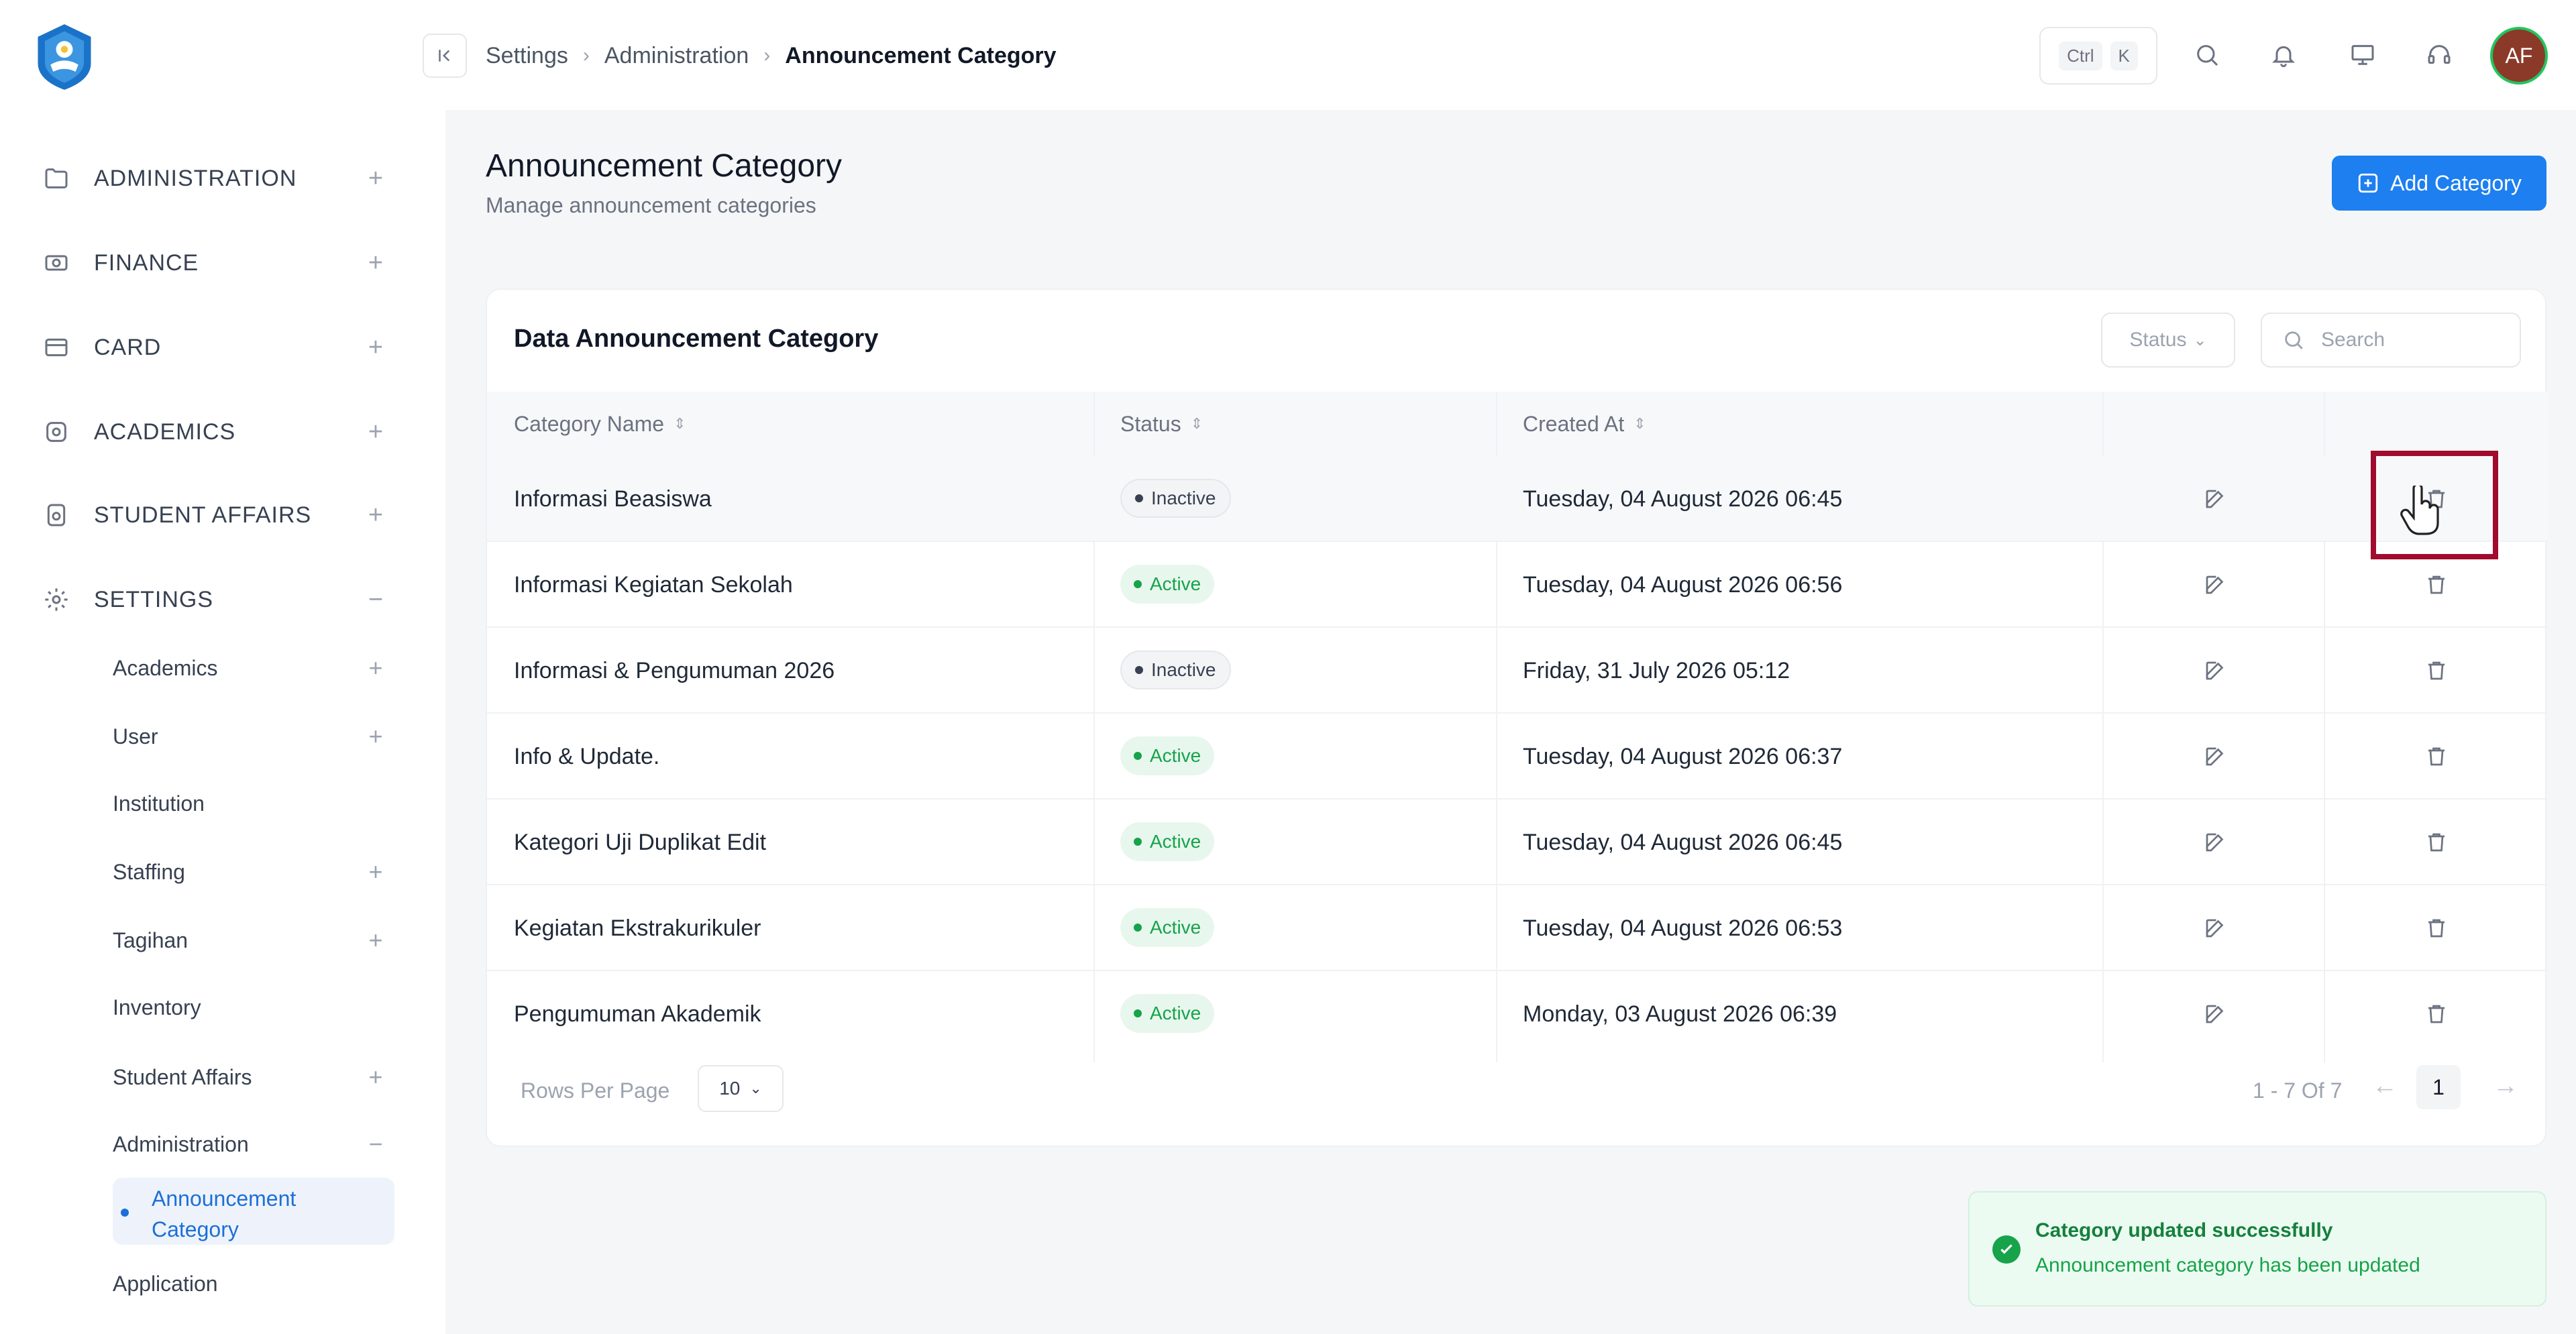 Image resolution: width=2576 pixels, height=1334 pixels. What do you see at coordinates (251, 940) in the screenshot?
I see `sidebar-item-tagihan: Tagihan +` at bounding box center [251, 940].